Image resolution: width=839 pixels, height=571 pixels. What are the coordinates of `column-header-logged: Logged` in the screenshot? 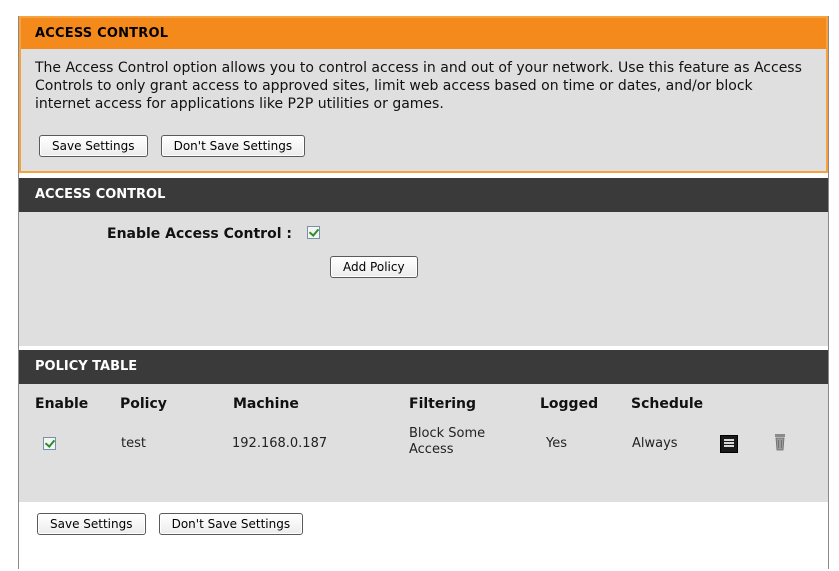 It's located at (569, 404).